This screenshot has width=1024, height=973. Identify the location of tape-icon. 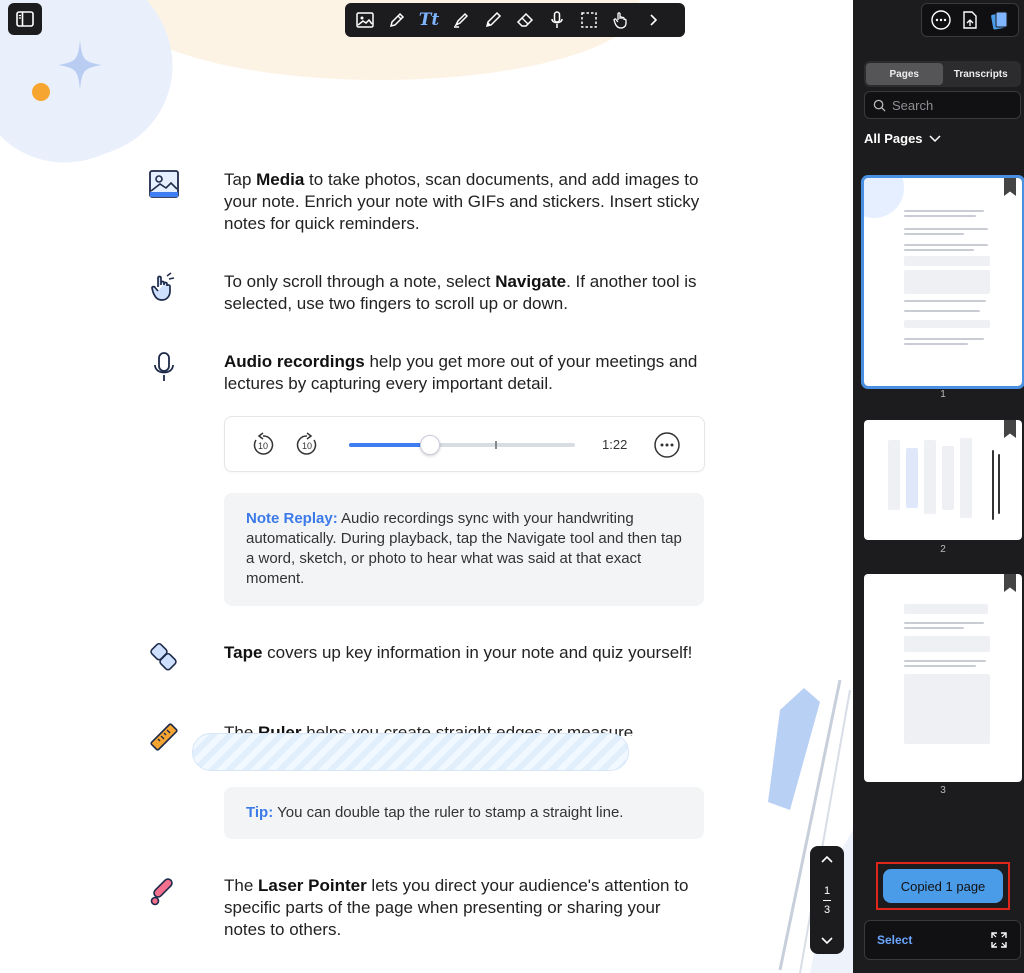
(164, 657).